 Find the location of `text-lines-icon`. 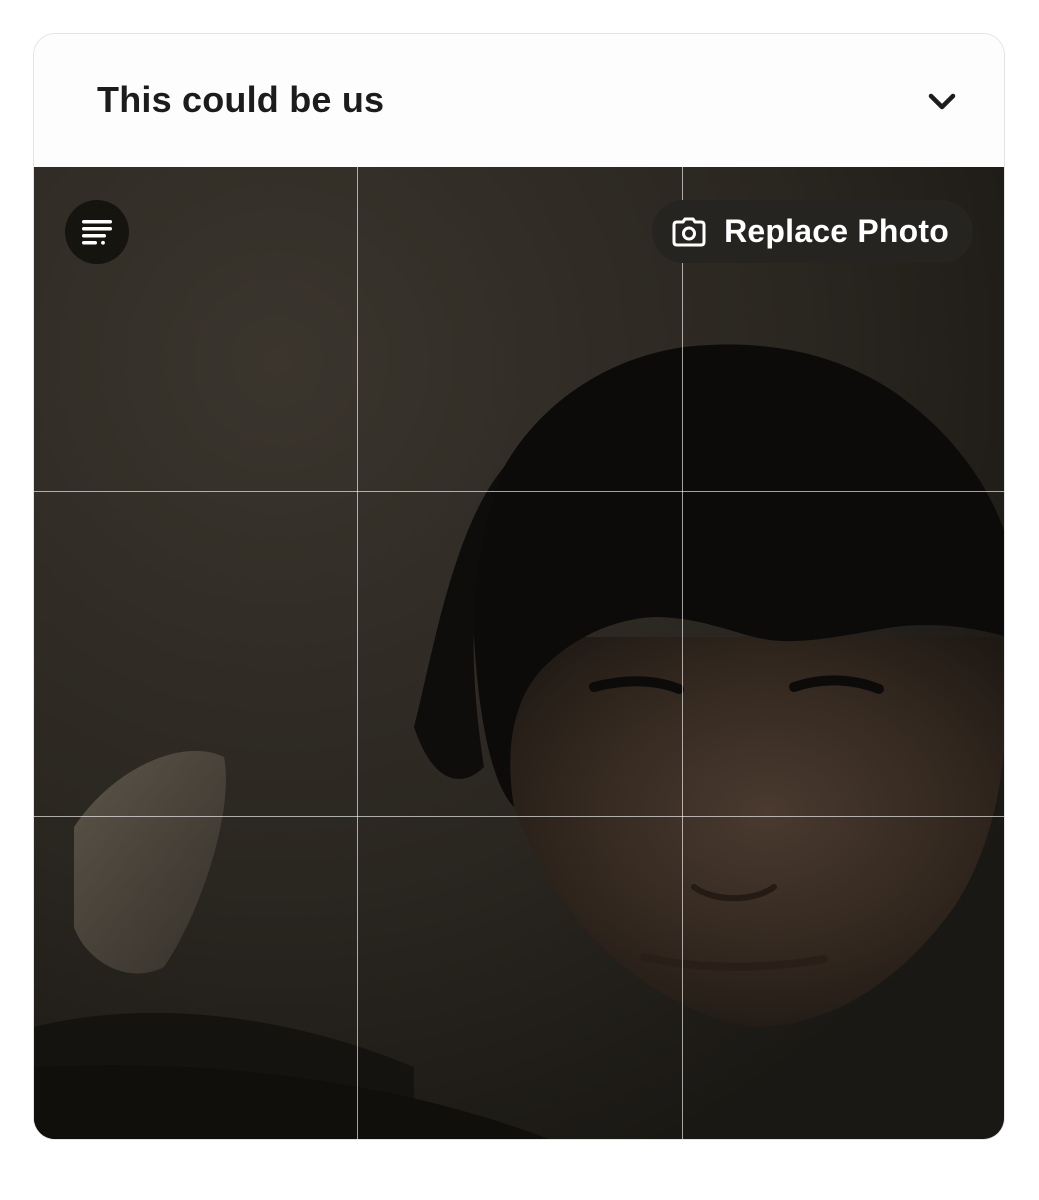

text-lines-icon is located at coordinates (97, 232).